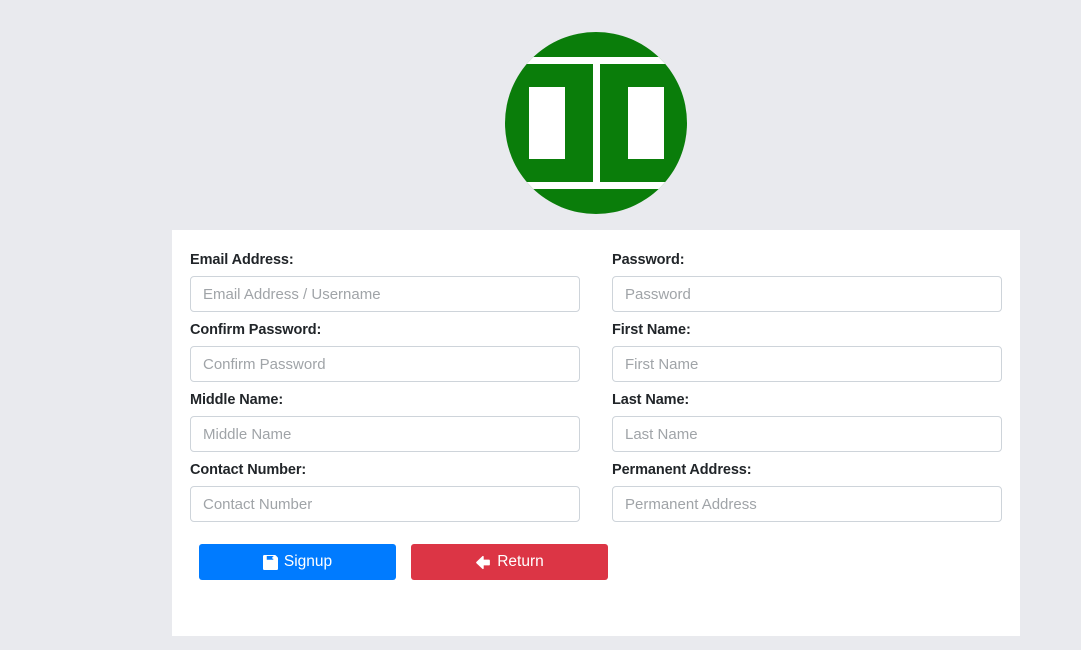 This screenshot has width=1081, height=650. What do you see at coordinates (596, 492) in the screenshot?
I see `form-row: Contact Number: Permanent Address:` at bounding box center [596, 492].